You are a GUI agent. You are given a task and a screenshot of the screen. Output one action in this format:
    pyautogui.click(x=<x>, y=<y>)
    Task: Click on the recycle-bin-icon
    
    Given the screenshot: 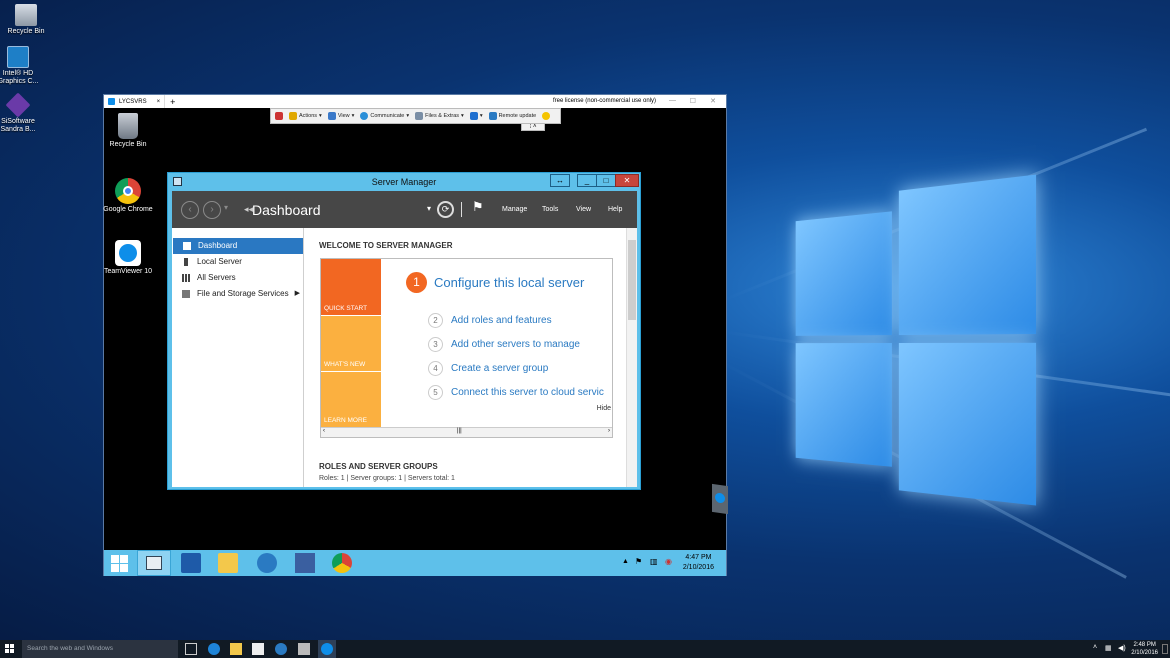 What is the action you would take?
    pyautogui.click(x=26, y=15)
    